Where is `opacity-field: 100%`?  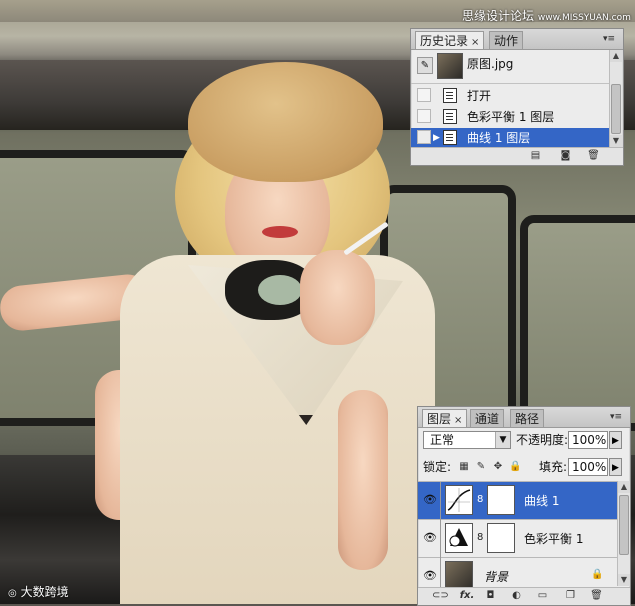 opacity-field: 100% is located at coordinates (588, 440).